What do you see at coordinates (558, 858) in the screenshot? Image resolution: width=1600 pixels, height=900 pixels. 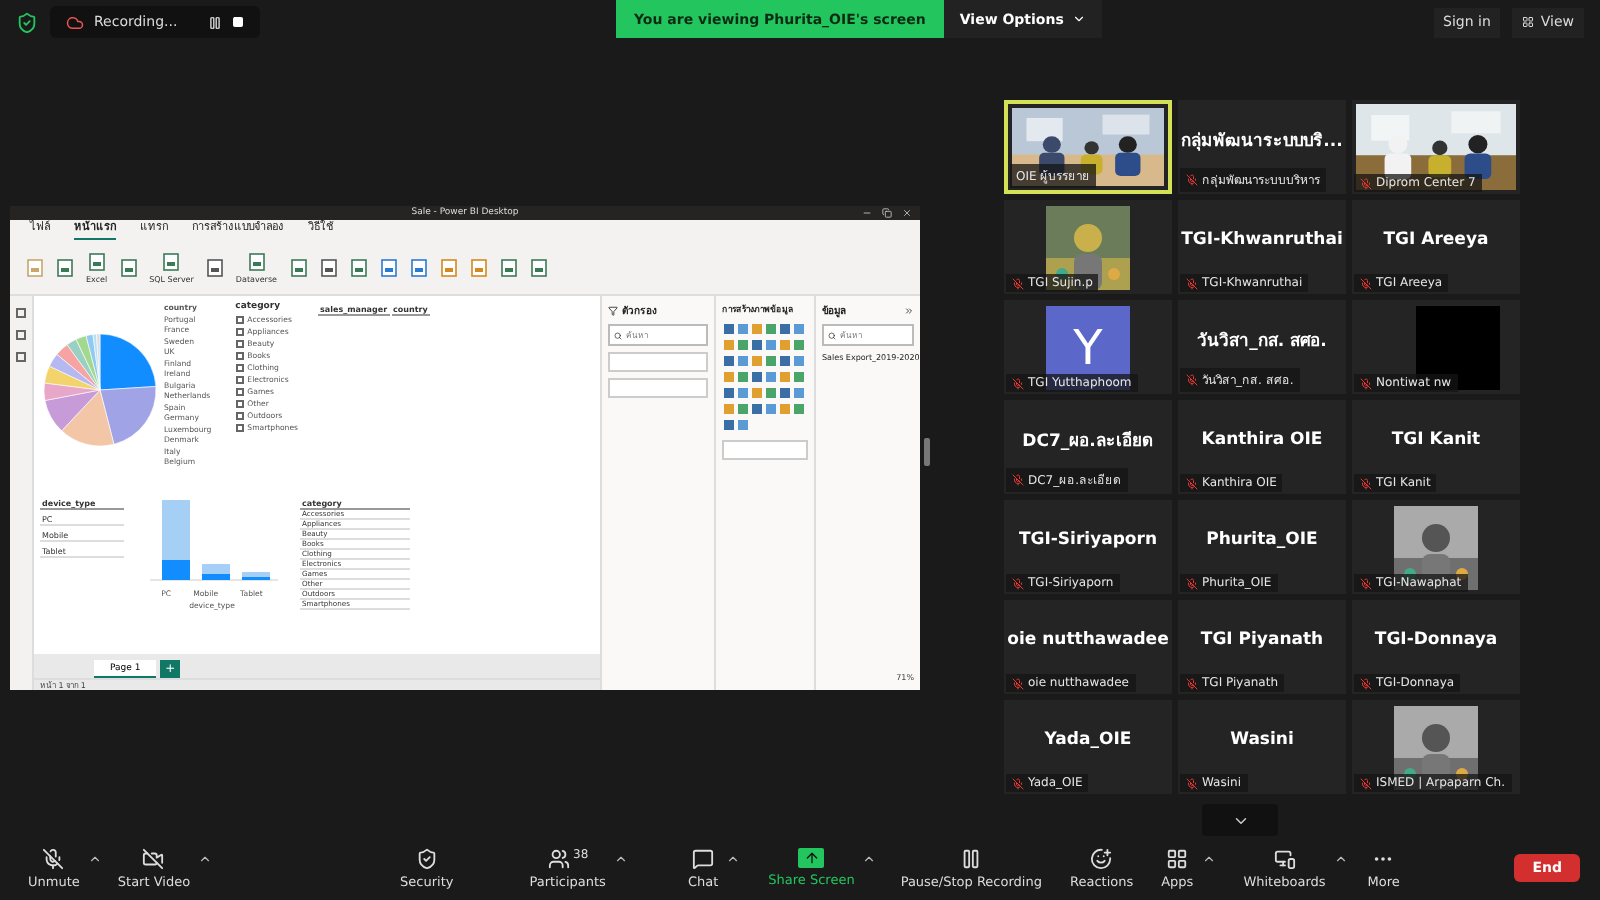 I see `people-icon` at bounding box center [558, 858].